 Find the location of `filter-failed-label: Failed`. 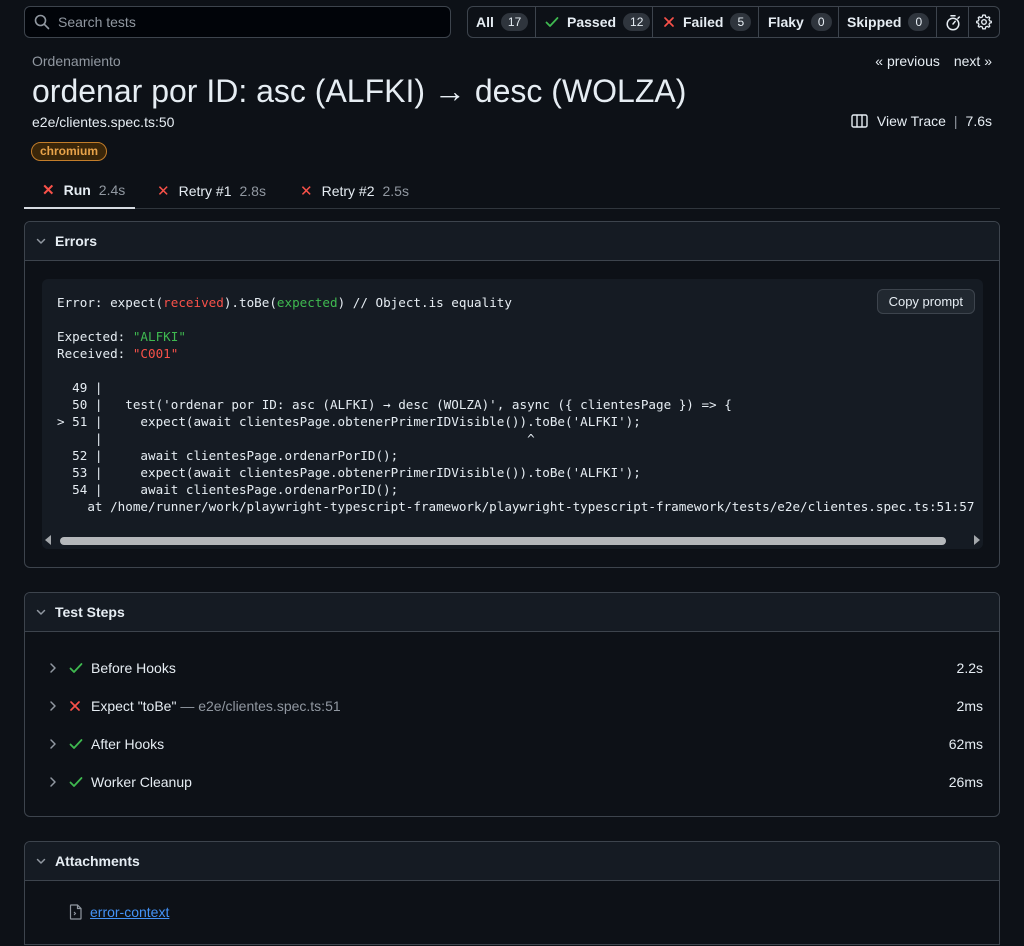

filter-failed-label: Failed is located at coordinates (703, 22).